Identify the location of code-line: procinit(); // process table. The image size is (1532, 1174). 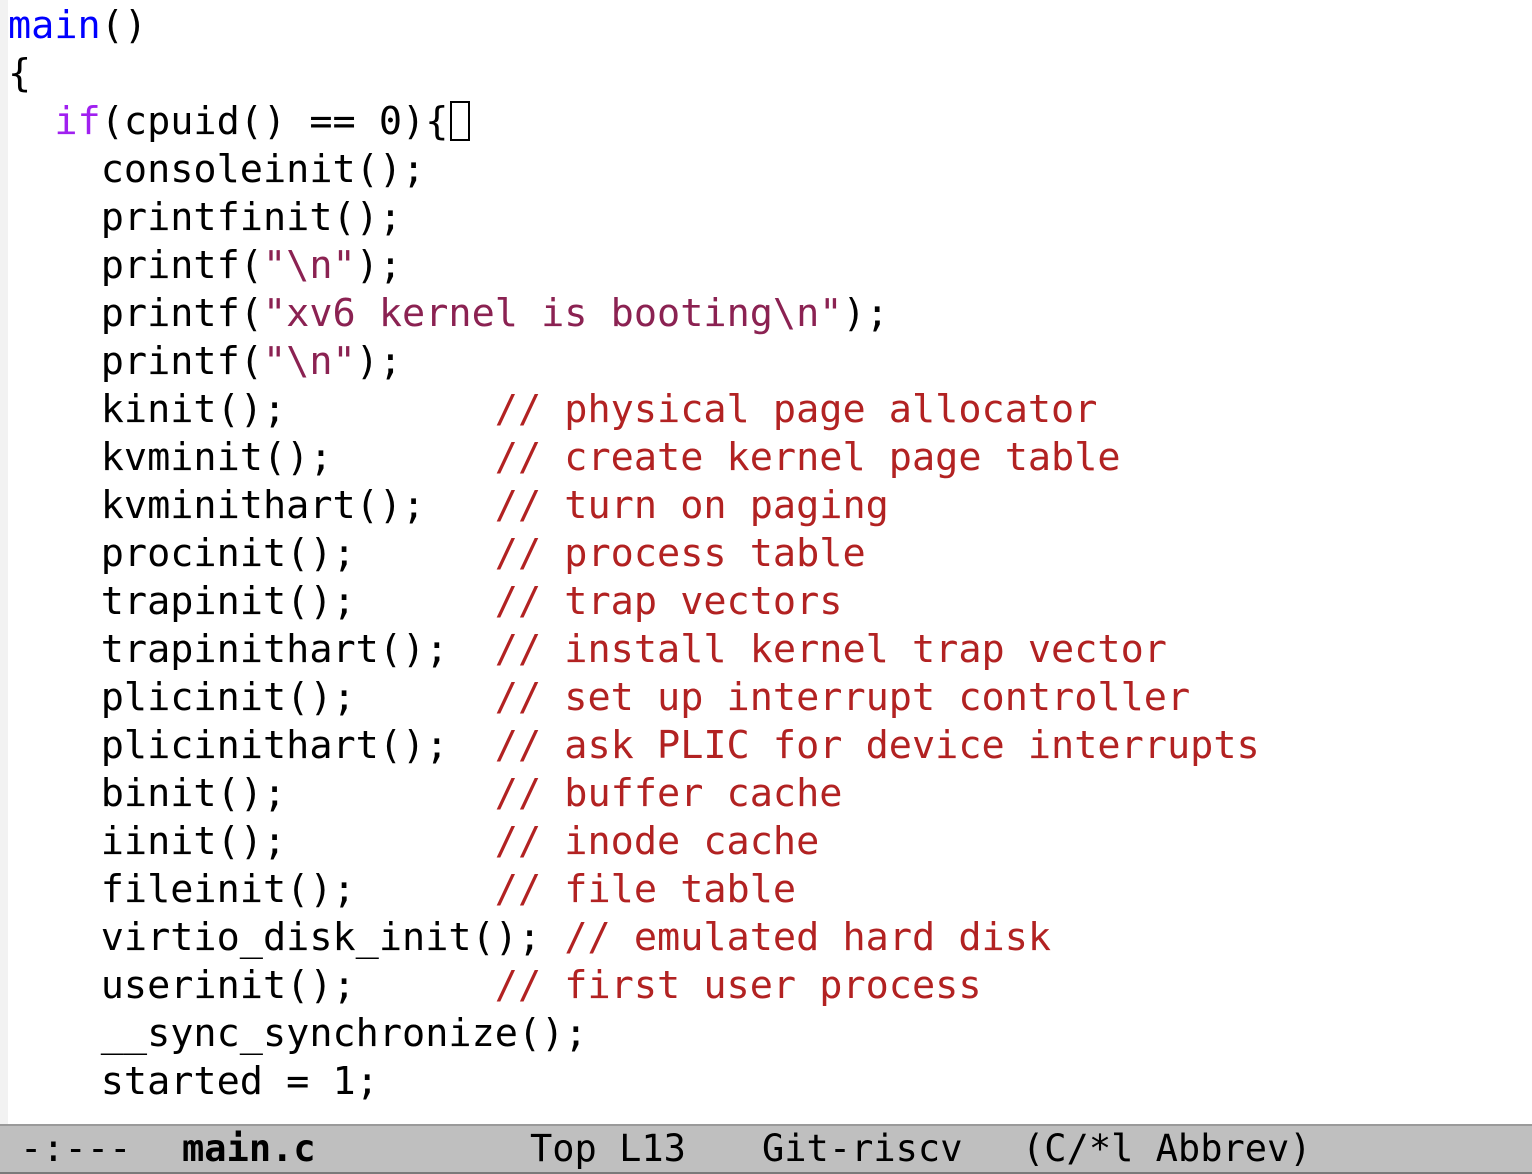
(437, 554).